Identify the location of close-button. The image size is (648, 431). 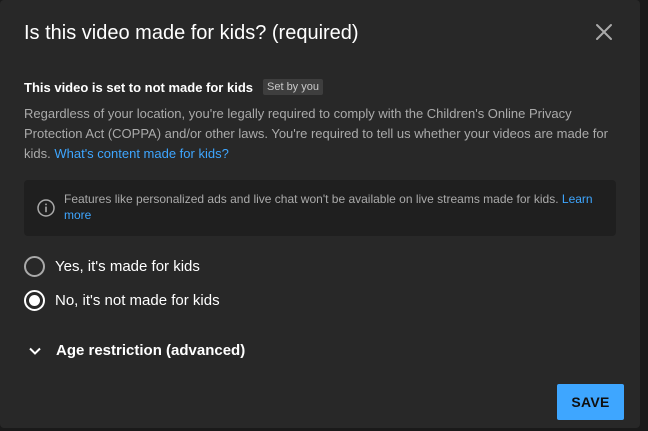
(604, 32).